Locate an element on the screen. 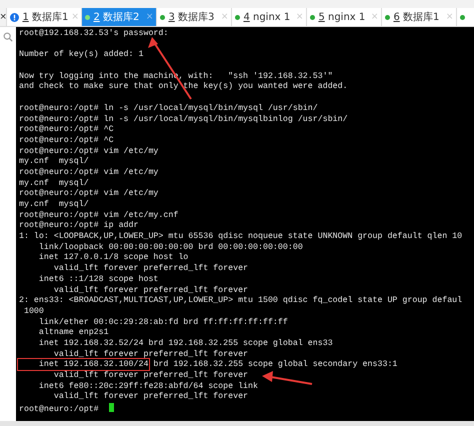 The height and width of the screenshot is (426, 474). tab: 5 nginx 1 × is located at coordinates (344, 17).